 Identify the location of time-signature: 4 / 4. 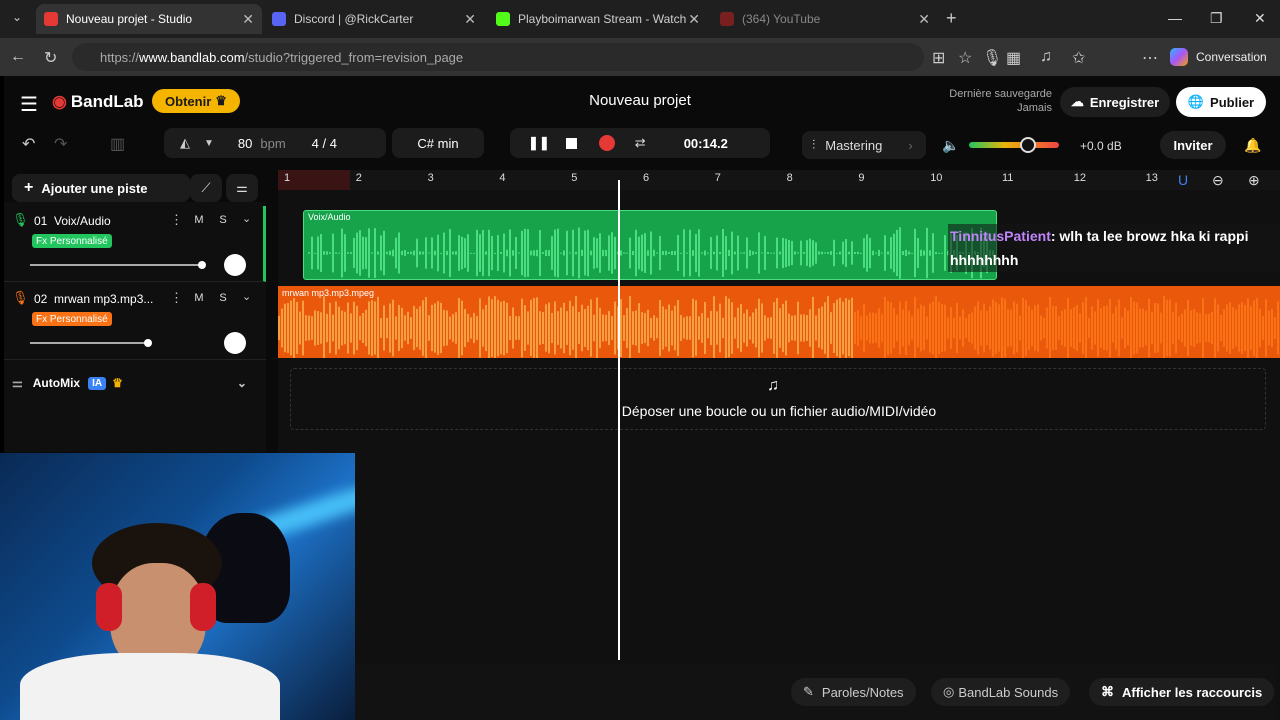
(324, 143).